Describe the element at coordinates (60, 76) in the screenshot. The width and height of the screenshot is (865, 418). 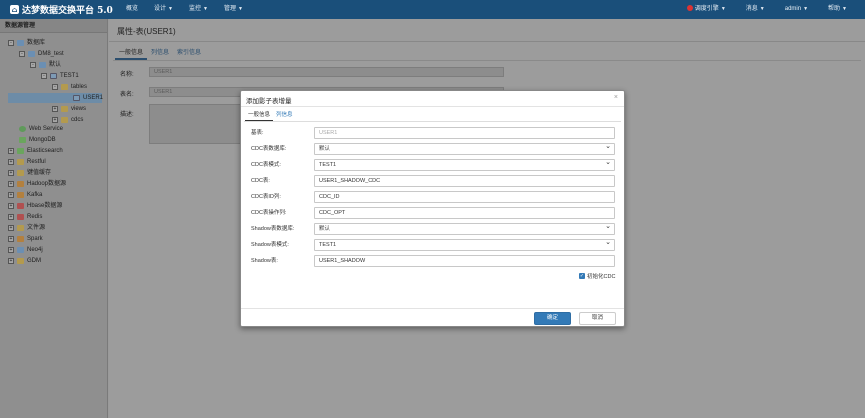
I see `tree-node-test1: - TEST1` at that location.